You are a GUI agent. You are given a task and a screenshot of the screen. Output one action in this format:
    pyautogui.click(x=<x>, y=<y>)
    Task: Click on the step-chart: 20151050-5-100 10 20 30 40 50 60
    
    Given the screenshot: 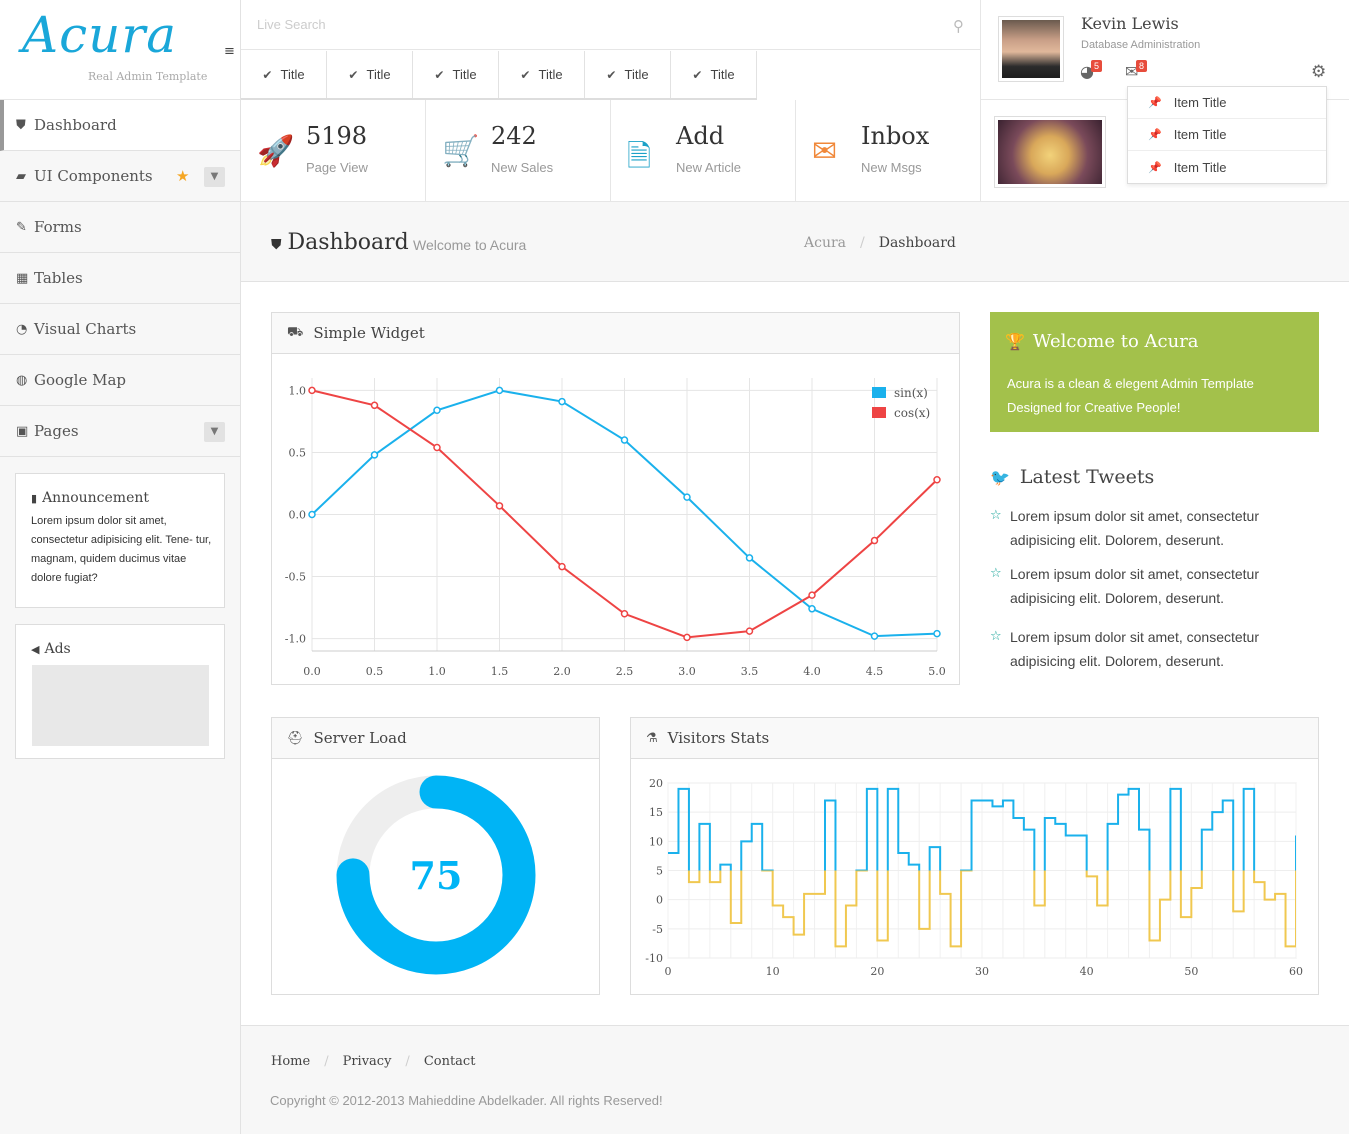 What is the action you would take?
    pyautogui.click(x=974, y=876)
    